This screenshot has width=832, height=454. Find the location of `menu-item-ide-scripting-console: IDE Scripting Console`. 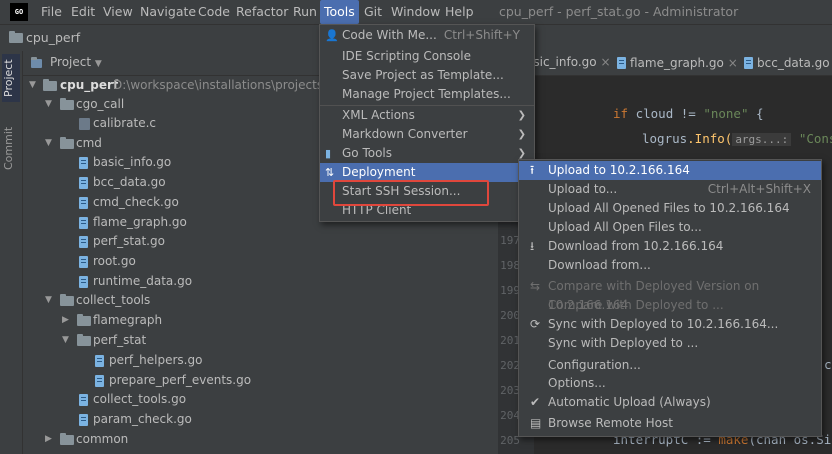

menu-item-ide-scripting-console: IDE Scripting Console is located at coordinates (427, 56).